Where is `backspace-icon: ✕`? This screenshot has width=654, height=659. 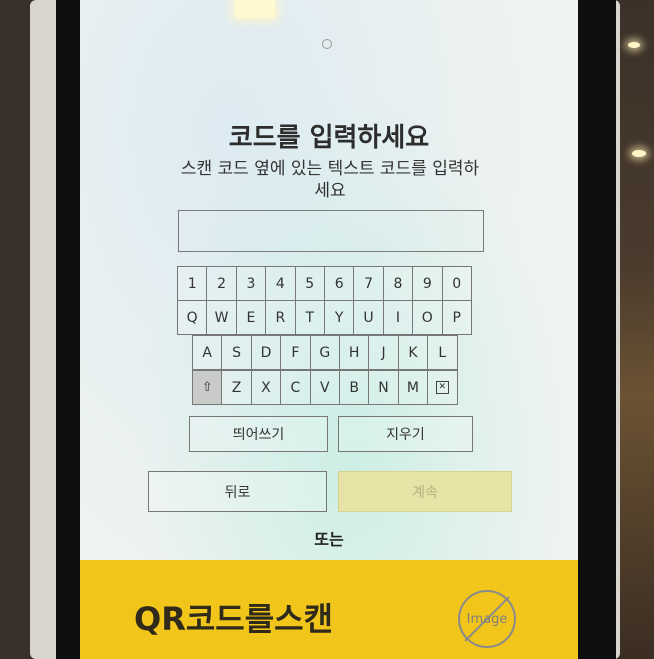 backspace-icon: ✕ is located at coordinates (442, 387).